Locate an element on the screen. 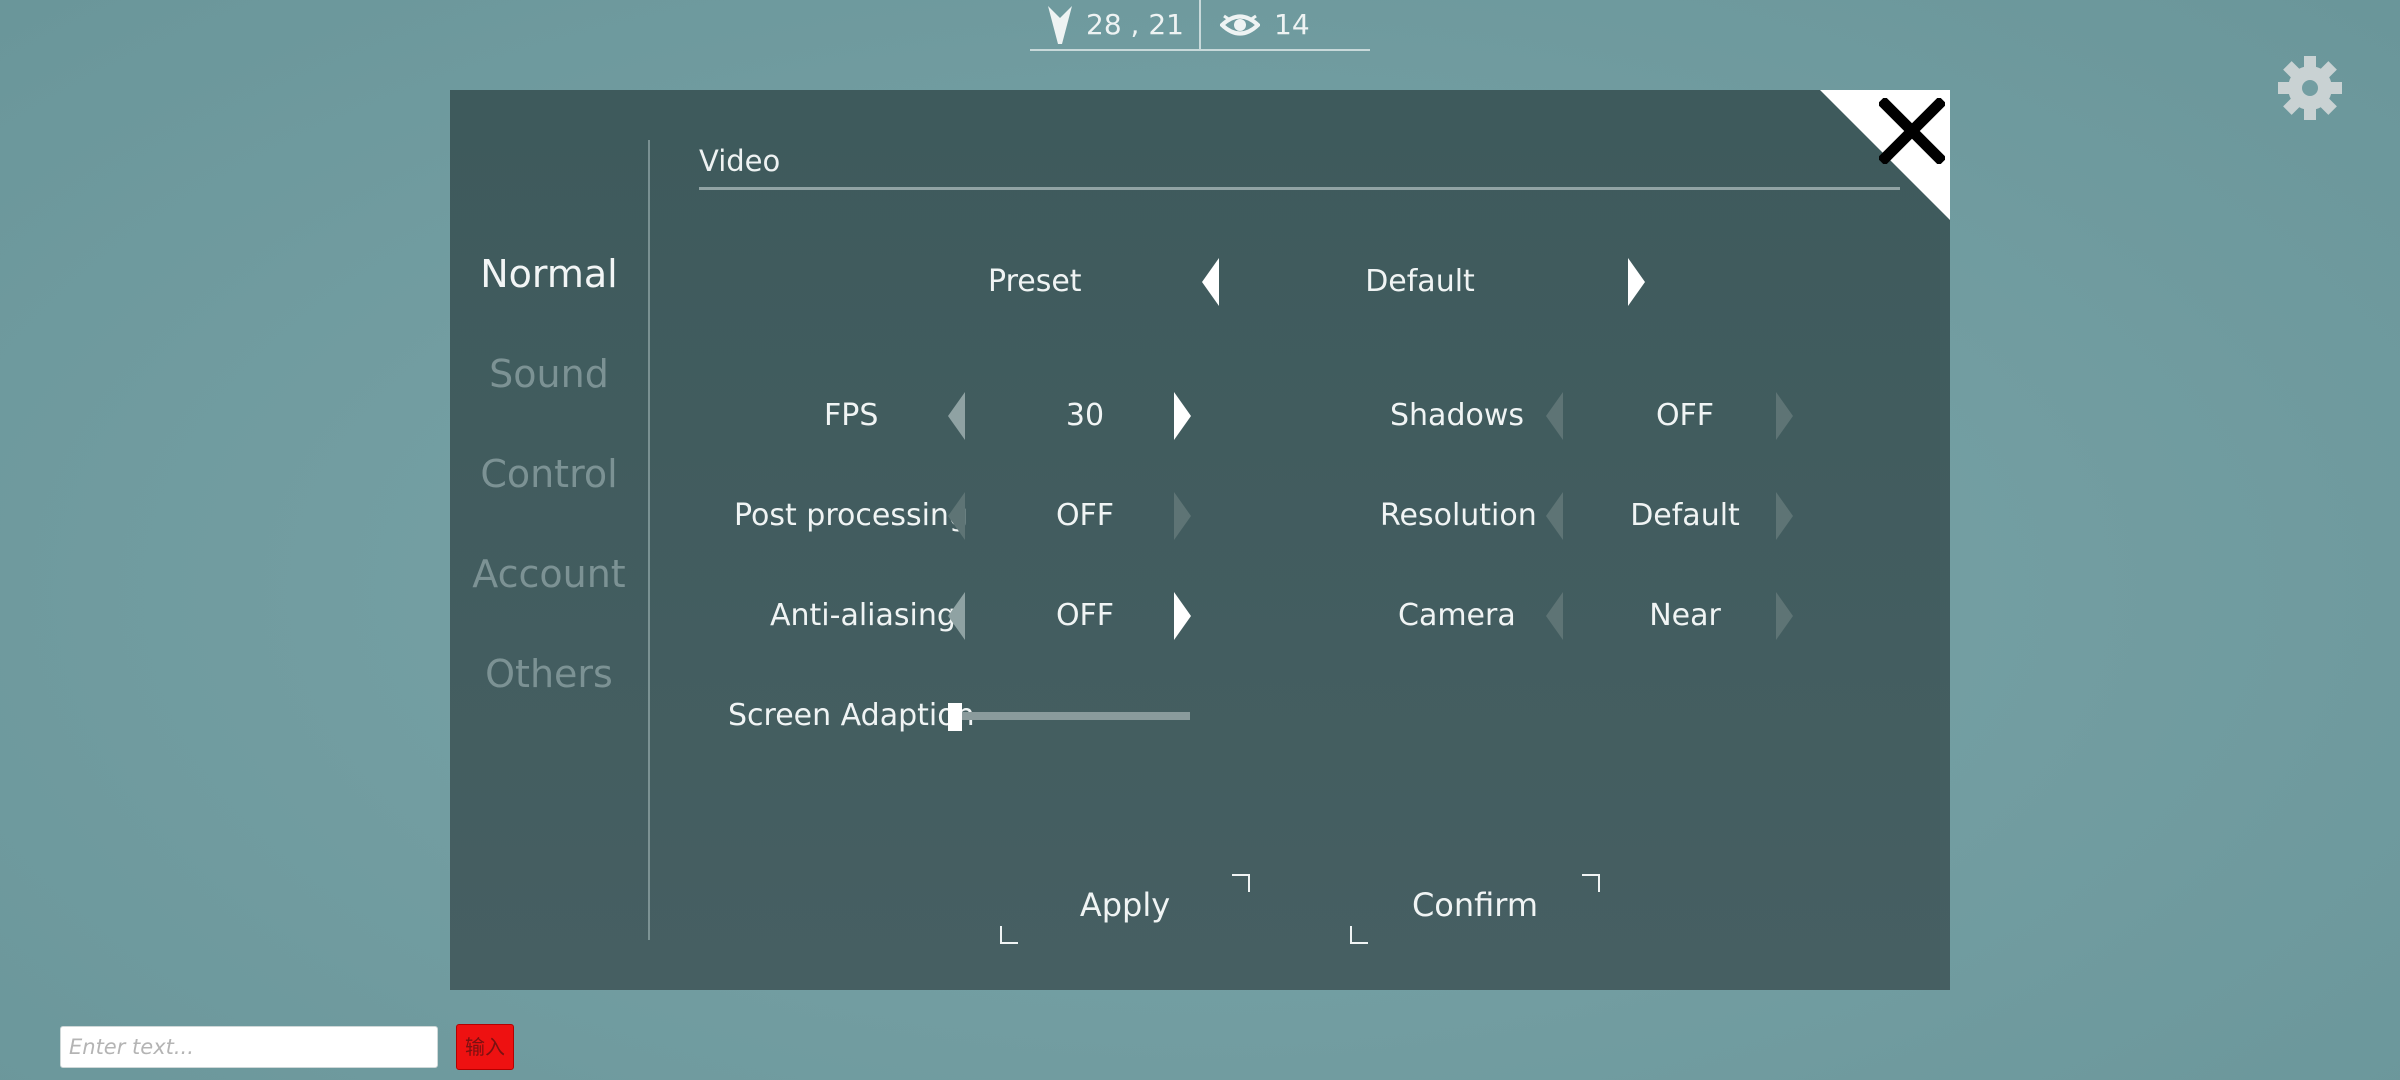  tab-normal: Normal is located at coordinates (549, 274).